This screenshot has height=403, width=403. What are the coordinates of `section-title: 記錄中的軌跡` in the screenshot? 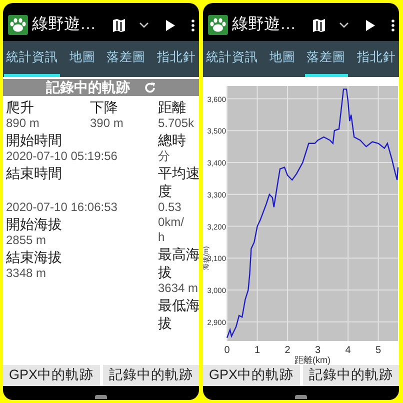 It's located at (88, 87).